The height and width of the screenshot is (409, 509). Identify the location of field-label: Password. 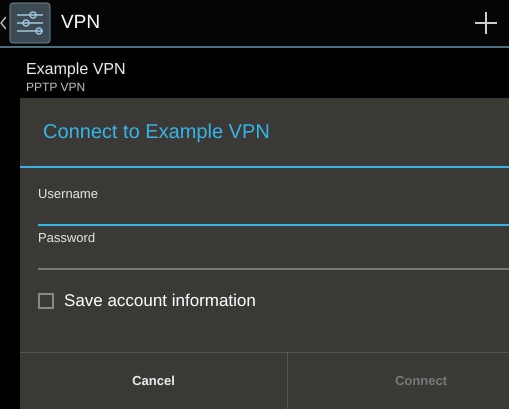
(67, 238).